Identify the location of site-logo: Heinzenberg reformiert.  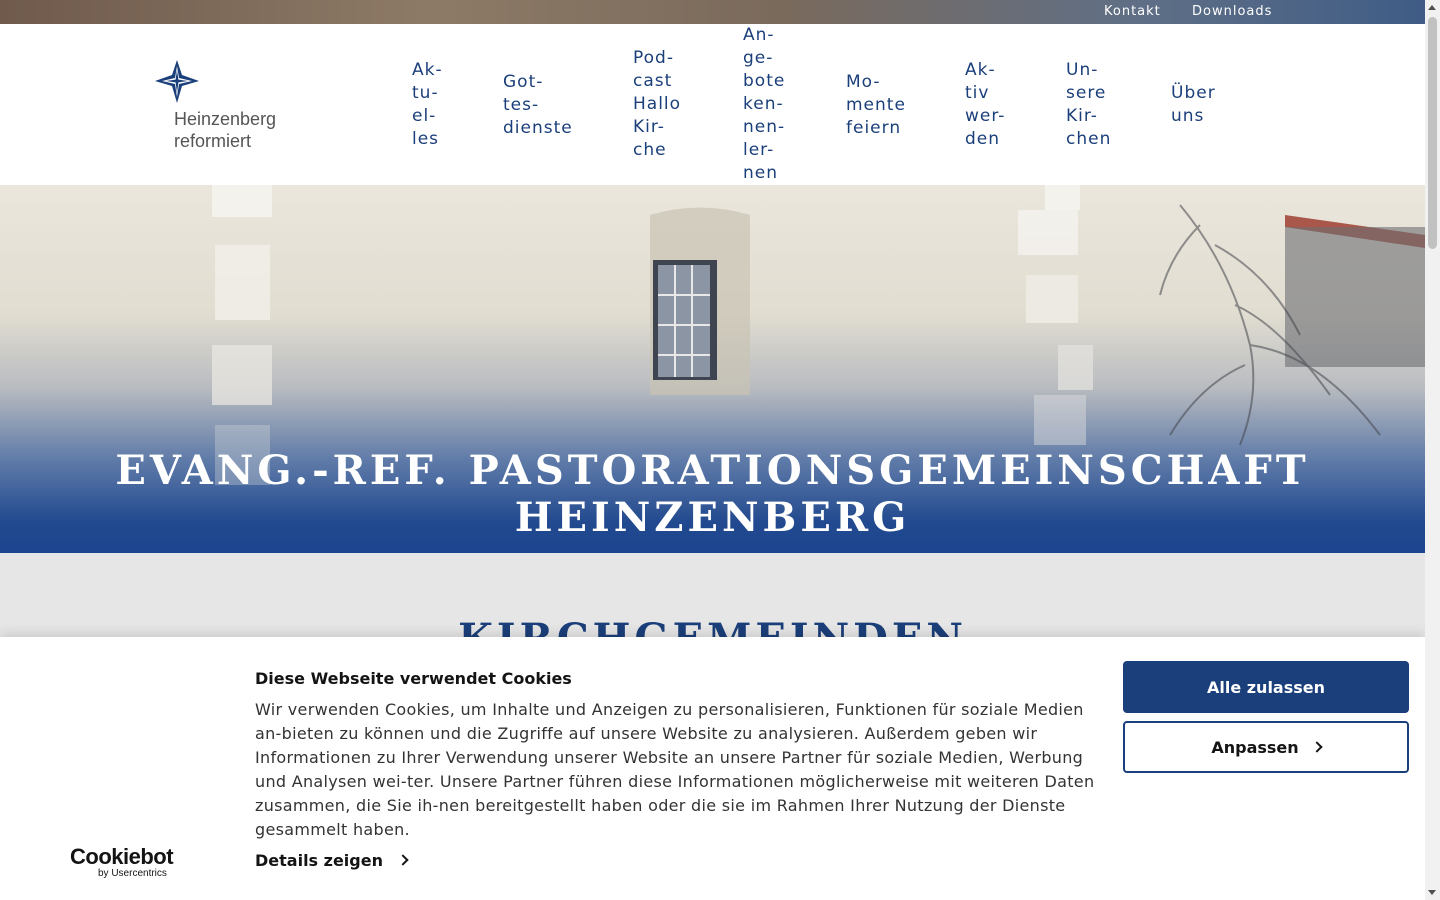
(222, 106).